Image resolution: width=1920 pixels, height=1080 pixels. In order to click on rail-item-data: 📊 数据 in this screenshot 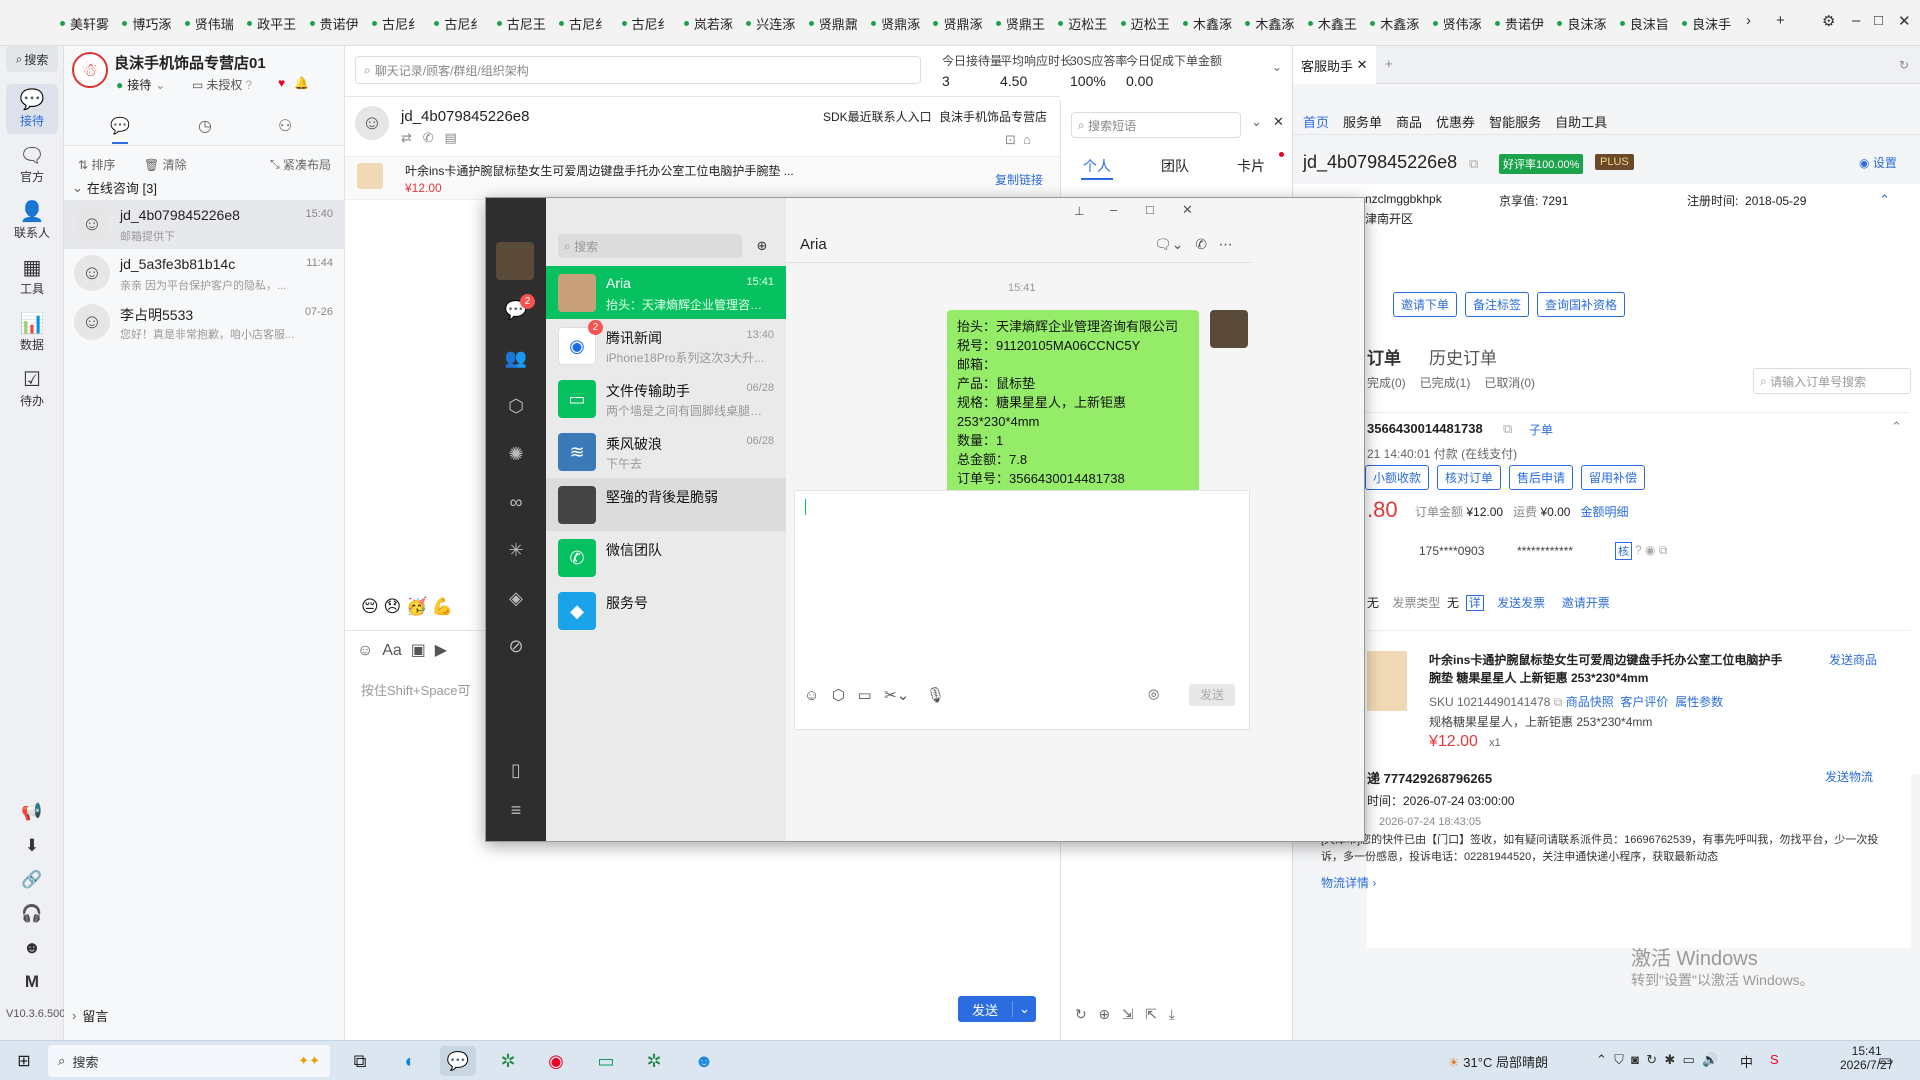, I will do `click(32, 332)`.